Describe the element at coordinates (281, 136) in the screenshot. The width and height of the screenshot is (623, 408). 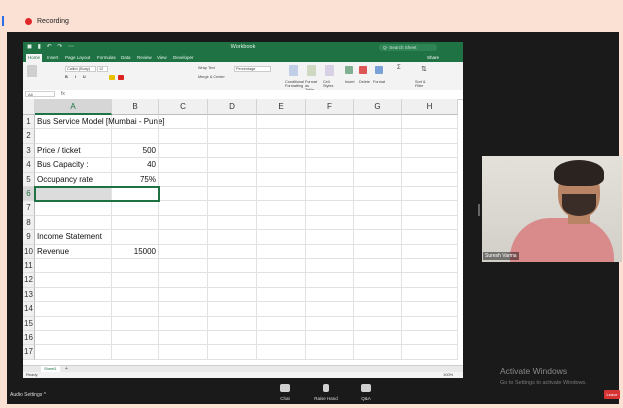
I see `cell-e2` at that location.